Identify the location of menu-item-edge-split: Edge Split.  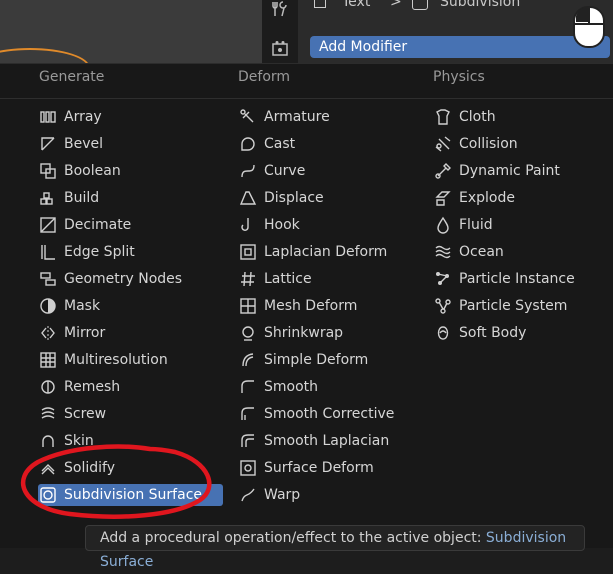
(86, 252).